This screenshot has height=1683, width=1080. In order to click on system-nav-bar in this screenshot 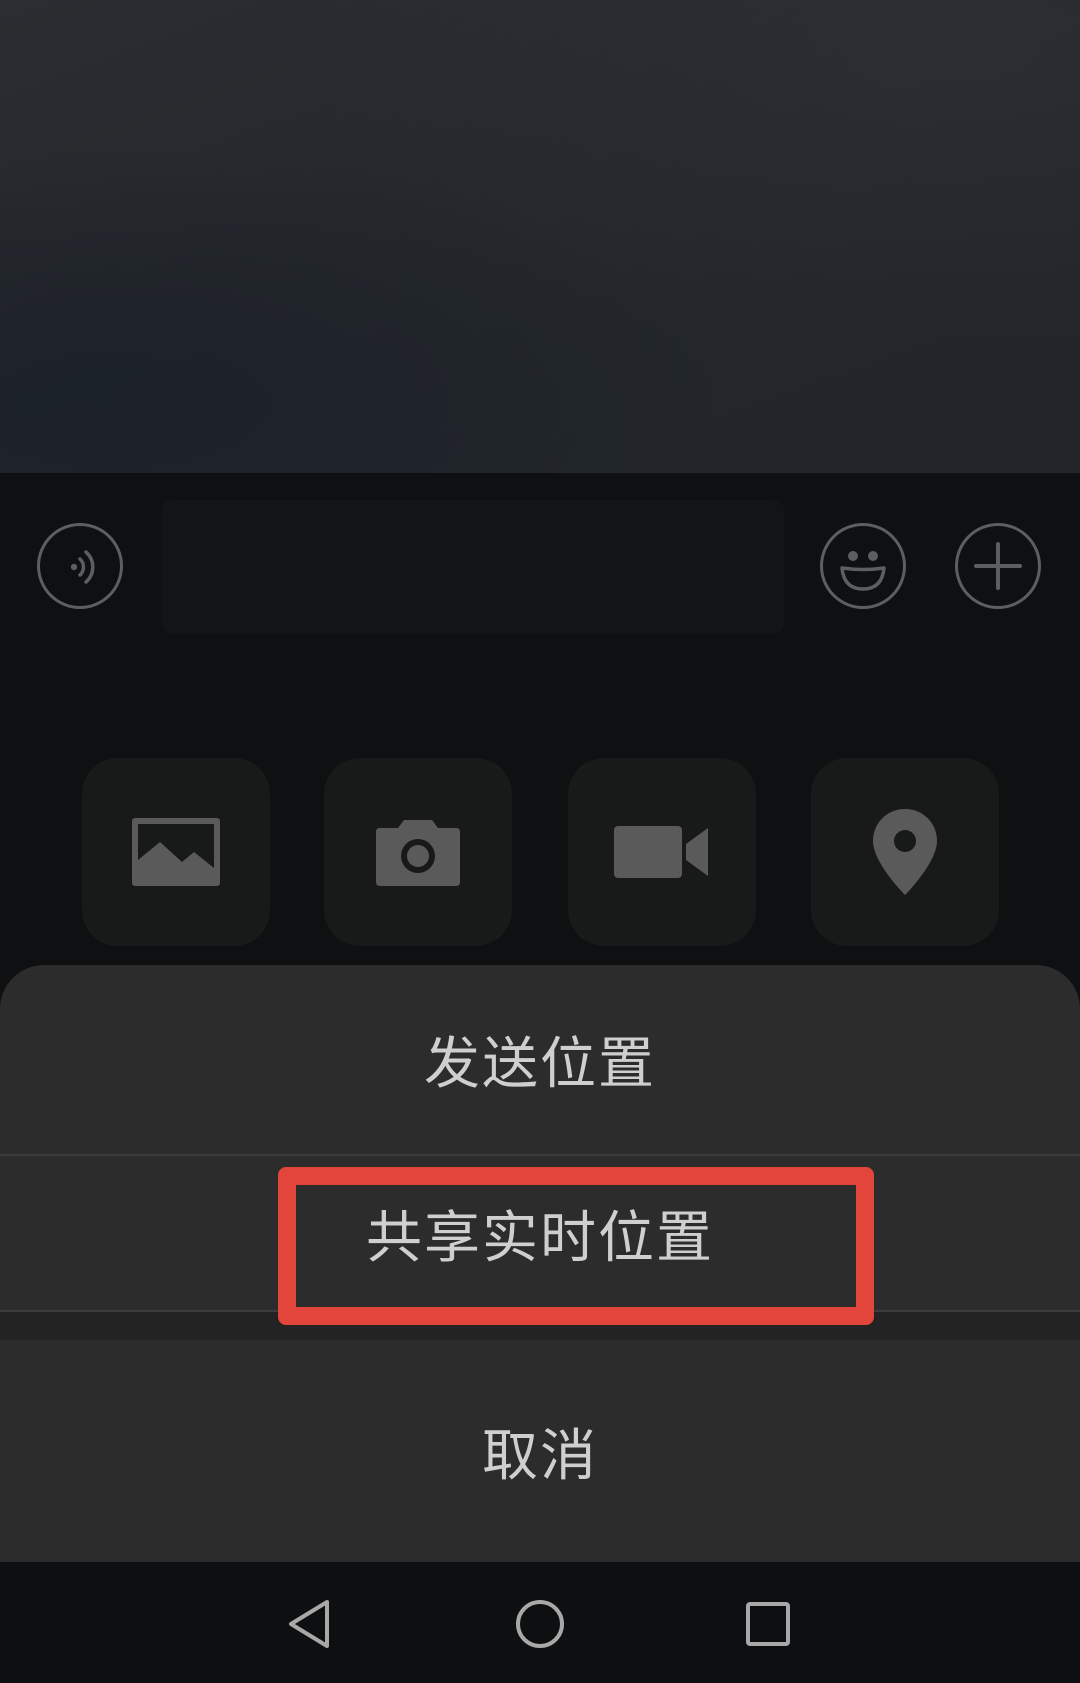, I will do `click(540, 1622)`.